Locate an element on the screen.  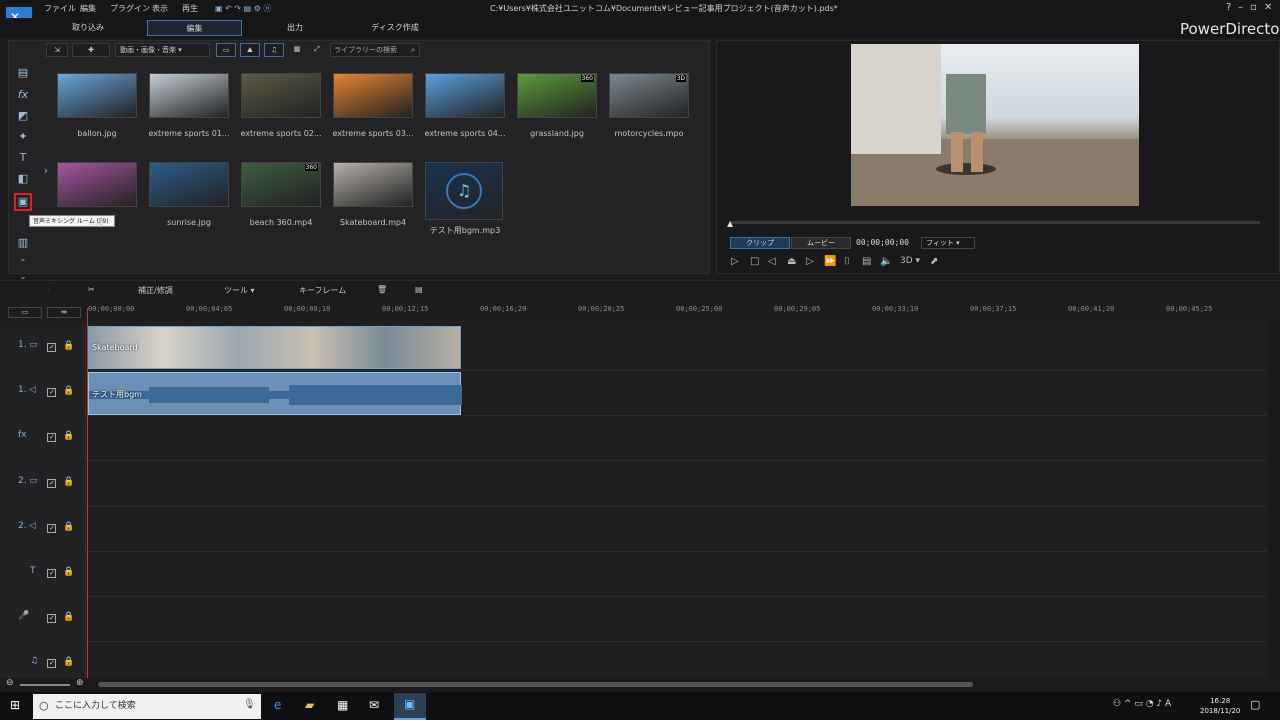
volume-icon: 🔈 is located at coordinates (886, 261).